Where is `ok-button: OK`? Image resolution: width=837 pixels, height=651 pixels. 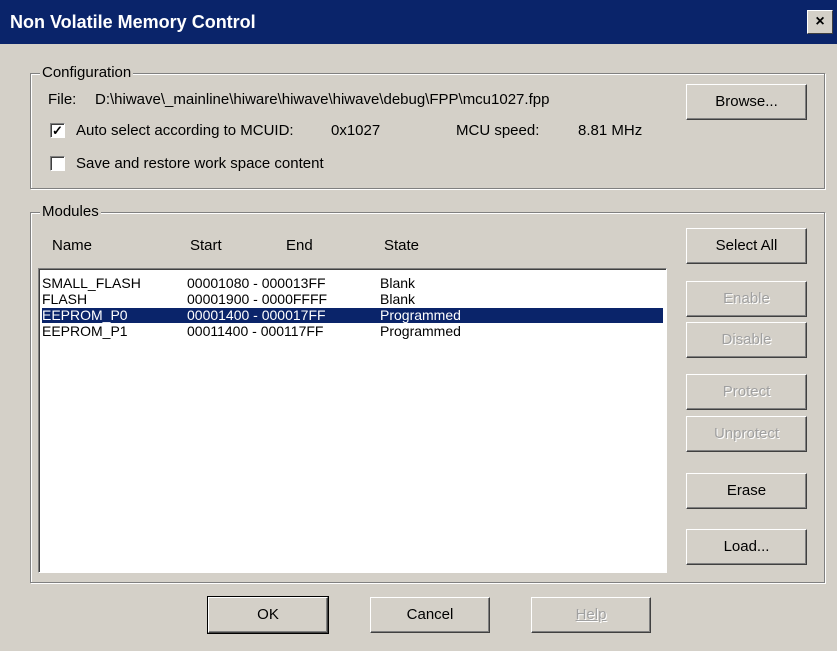 ok-button: OK is located at coordinates (268, 615).